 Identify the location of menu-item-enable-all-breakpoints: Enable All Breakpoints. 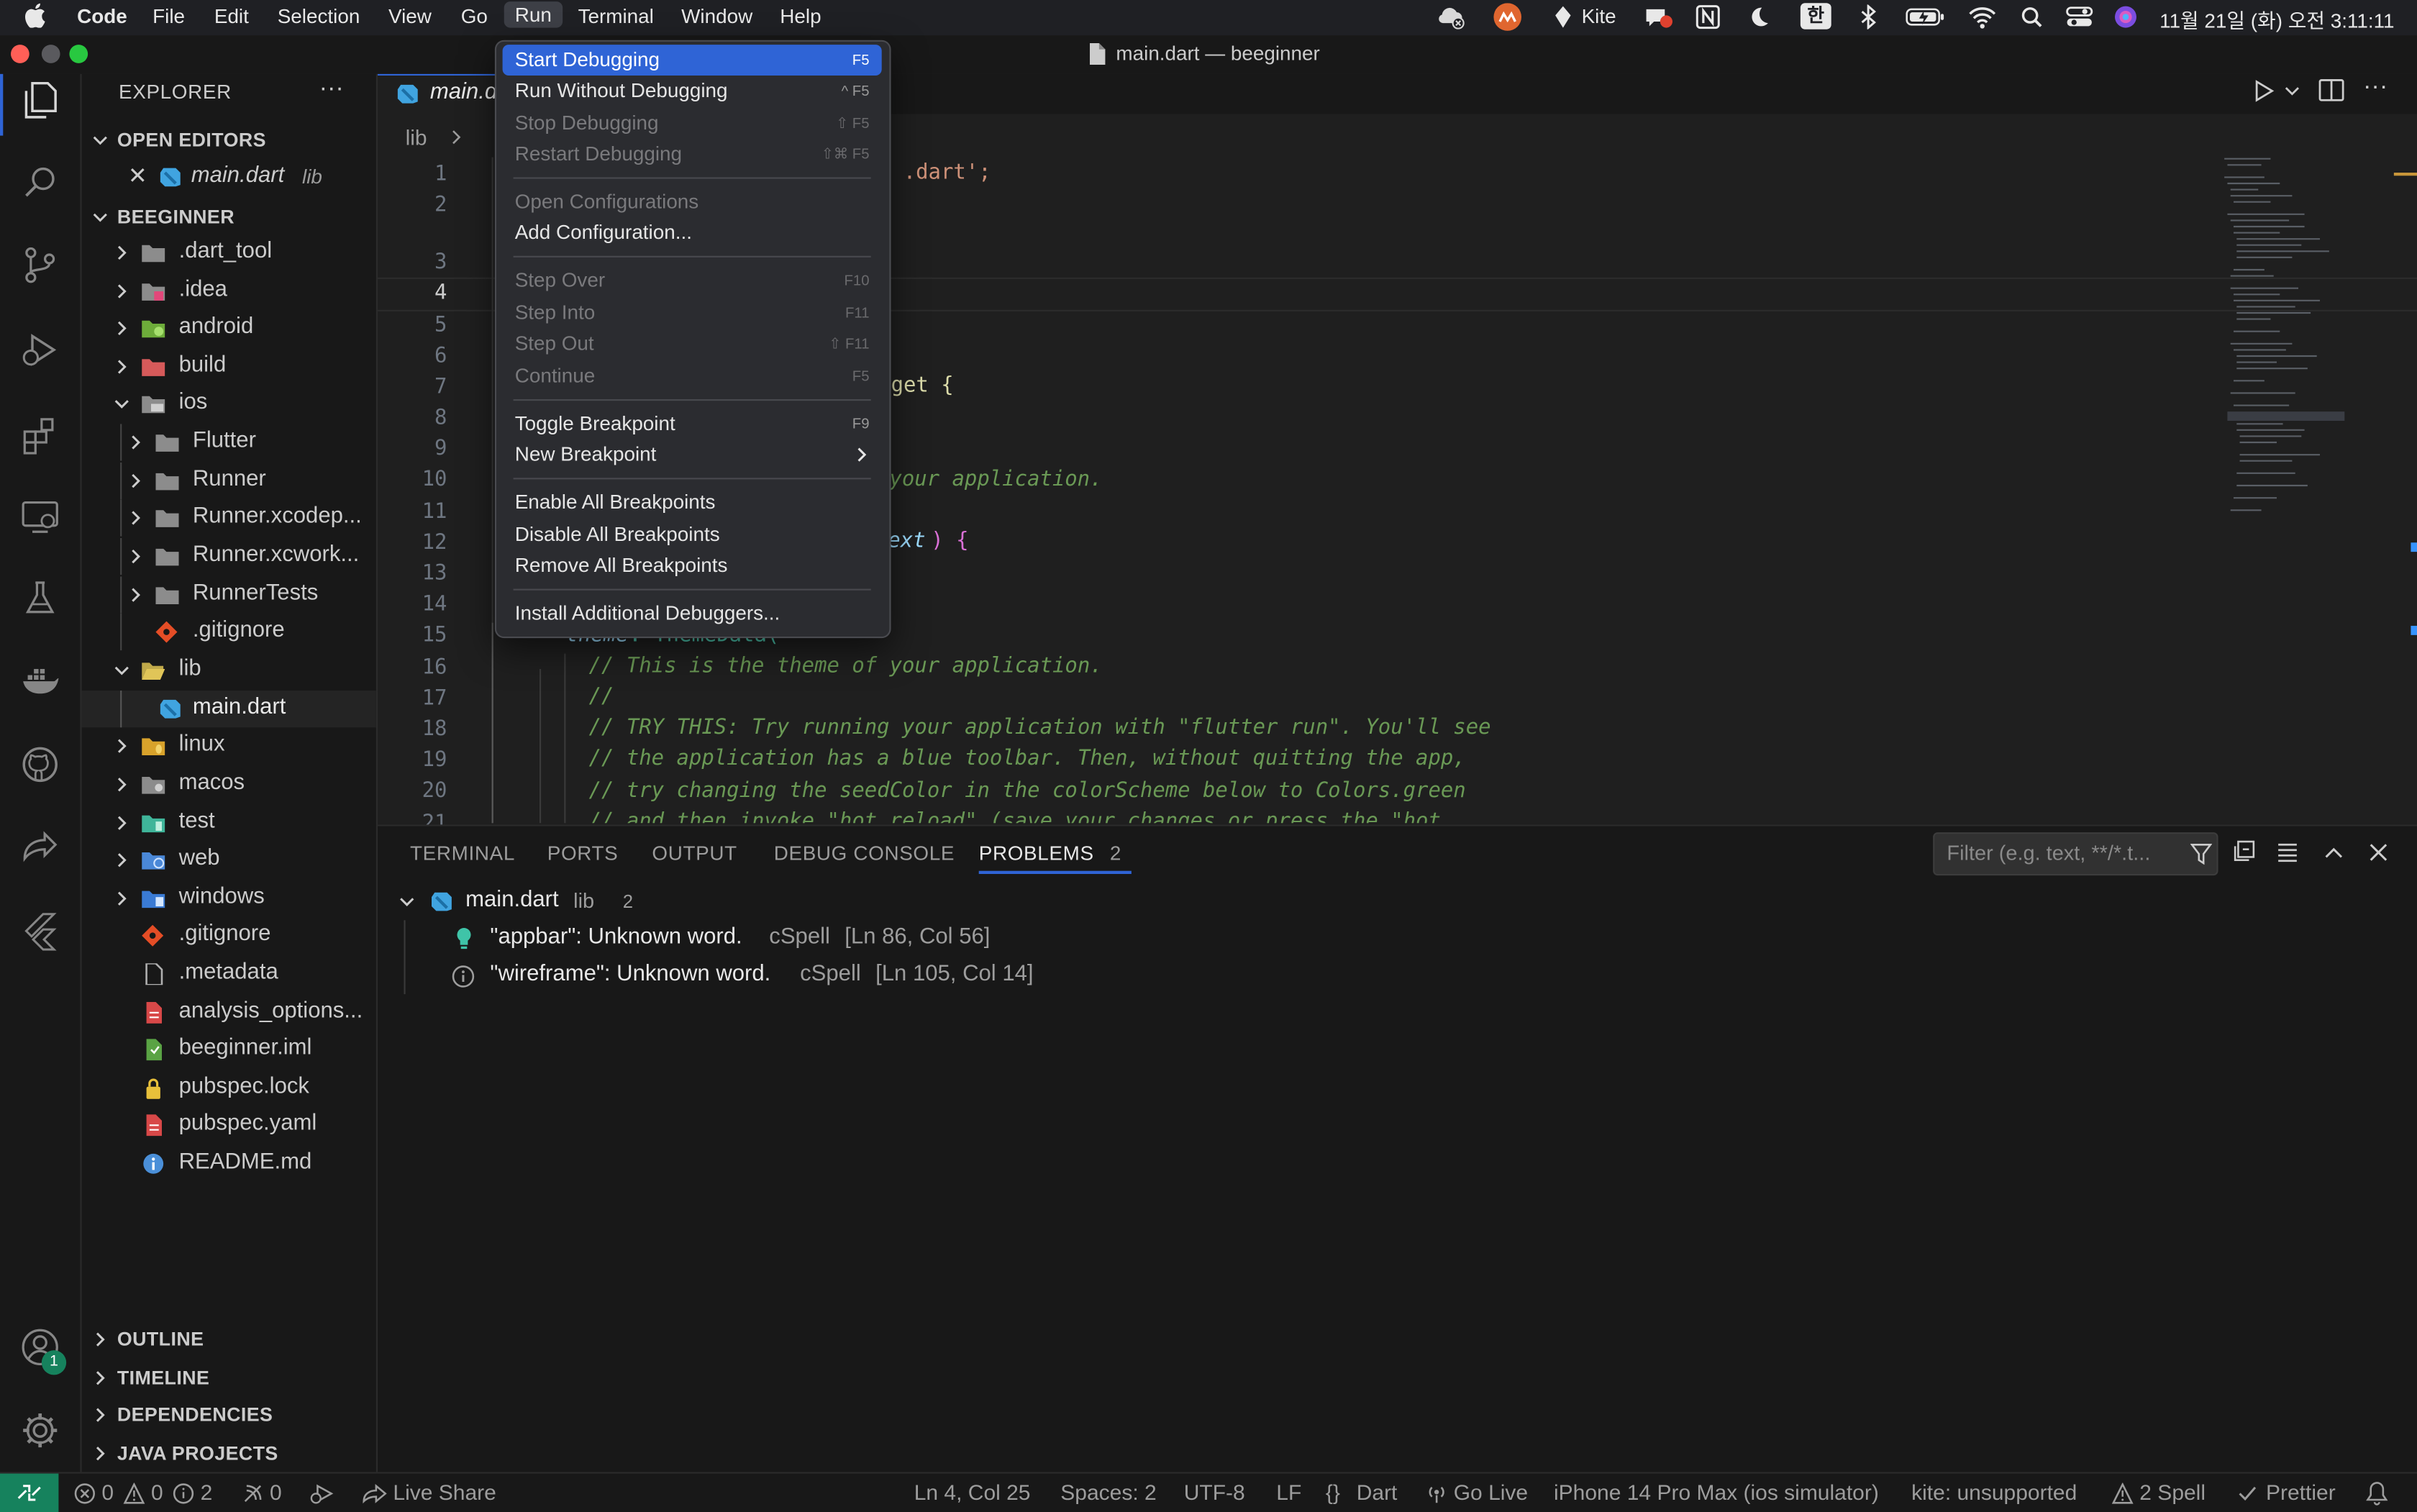
(693, 503).